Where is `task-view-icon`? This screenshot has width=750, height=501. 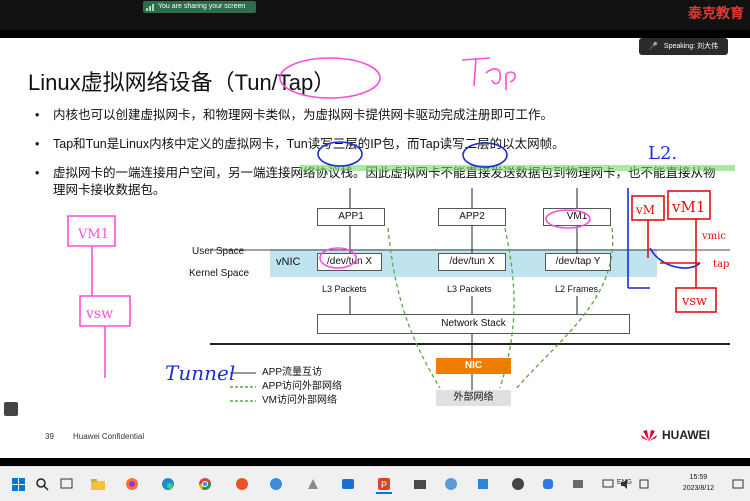
task-view-icon is located at coordinates (66, 484).